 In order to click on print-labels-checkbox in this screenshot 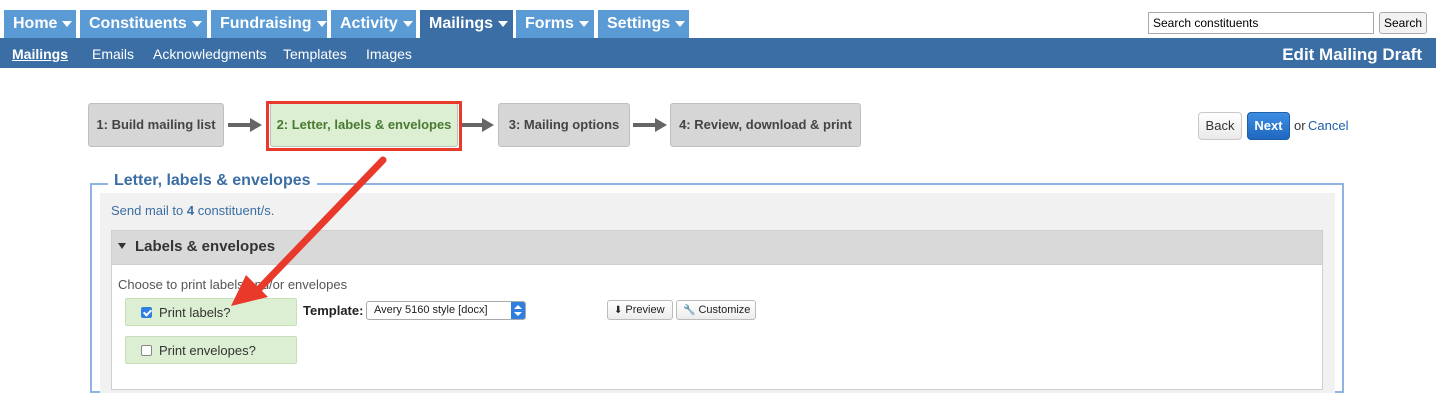, I will do `click(146, 312)`.